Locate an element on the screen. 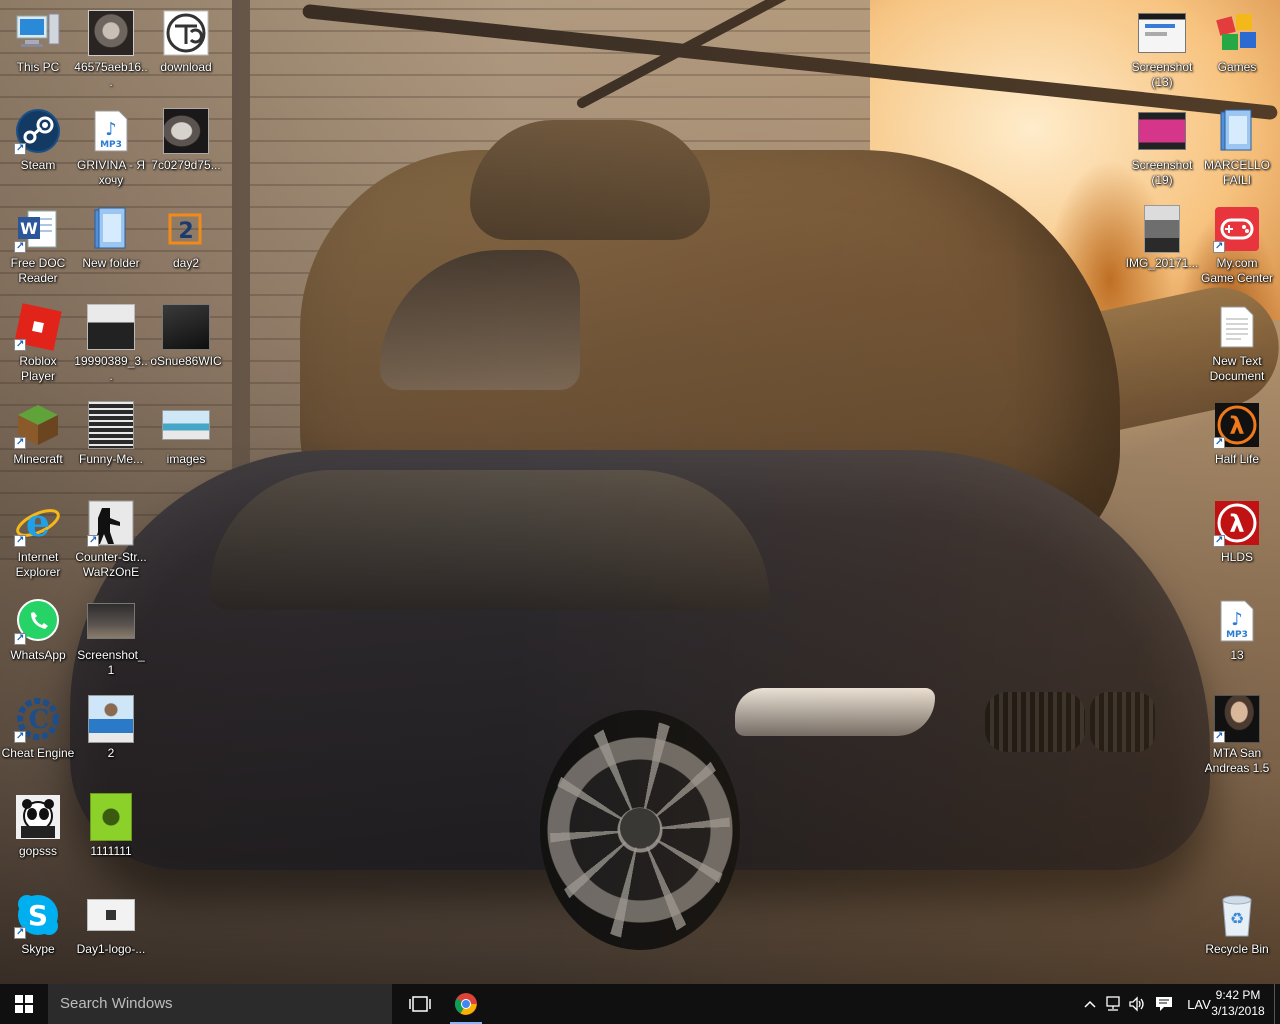 The height and width of the screenshot is (1024, 1280). icon-label: Half Life is located at coordinates (1237, 459).